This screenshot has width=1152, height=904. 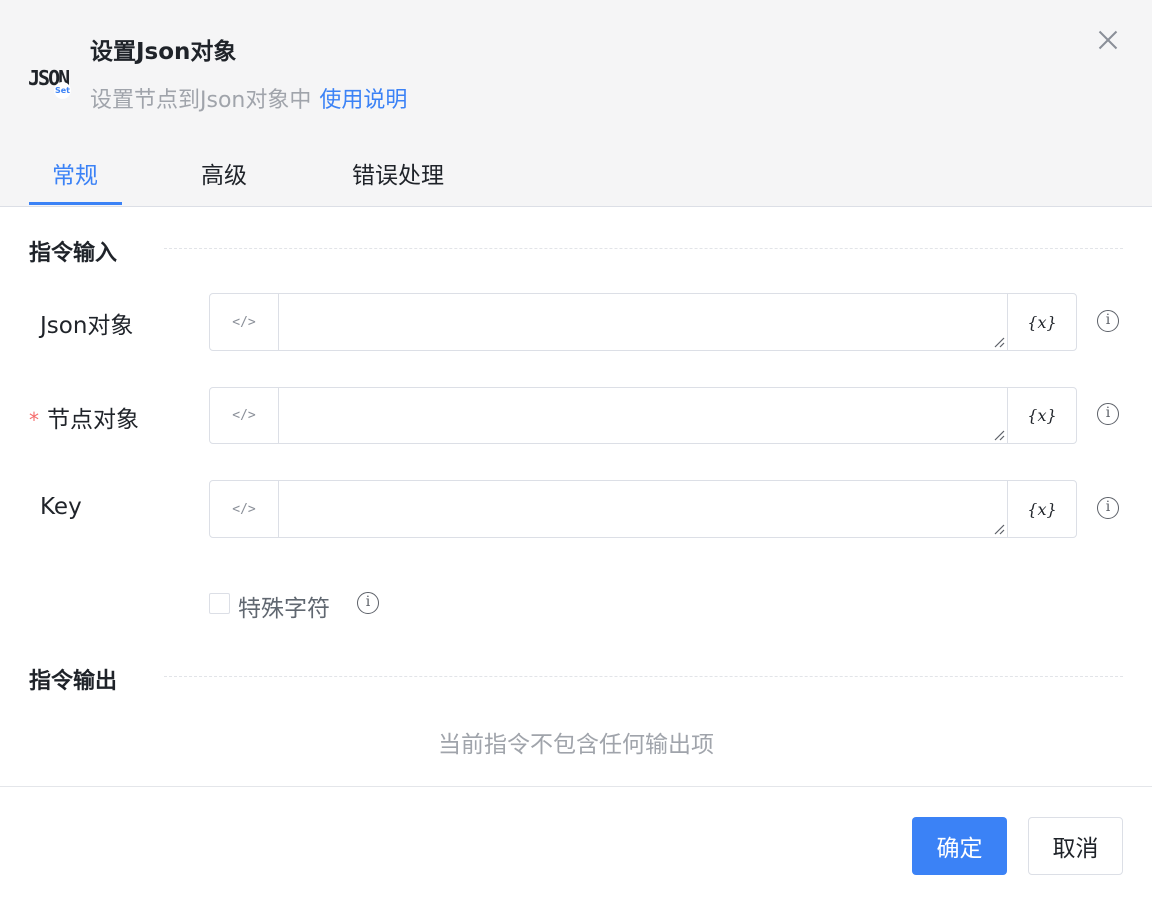 I want to click on field-label-node-object: * 节点对象, so click(x=84, y=417).